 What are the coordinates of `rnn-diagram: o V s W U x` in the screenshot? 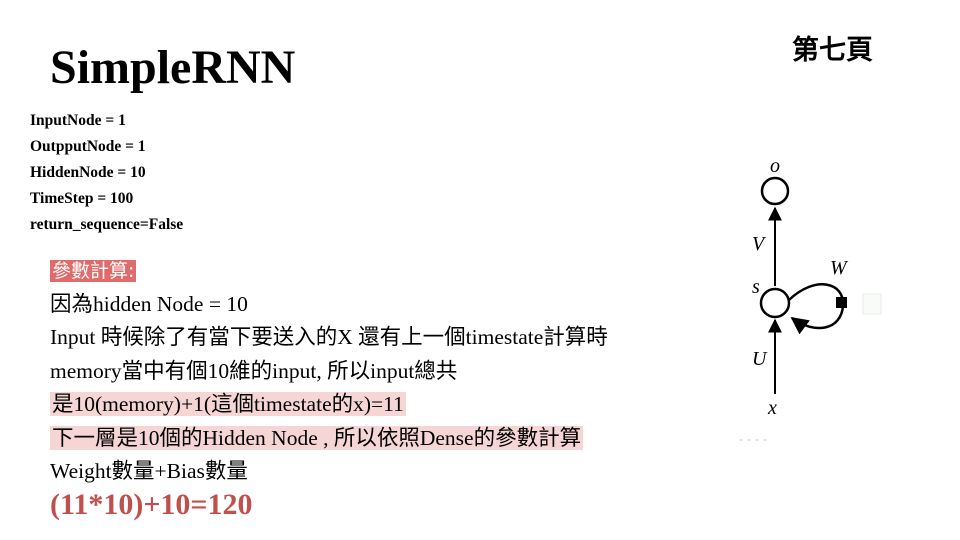 It's located at (811, 298).